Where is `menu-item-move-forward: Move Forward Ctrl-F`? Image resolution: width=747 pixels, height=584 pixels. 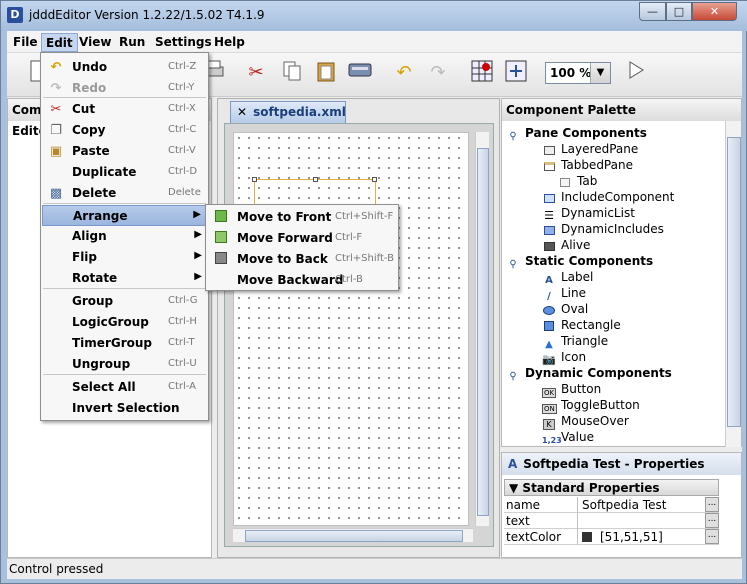 menu-item-move-forward: Move Forward Ctrl-F is located at coordinates (302, 238).